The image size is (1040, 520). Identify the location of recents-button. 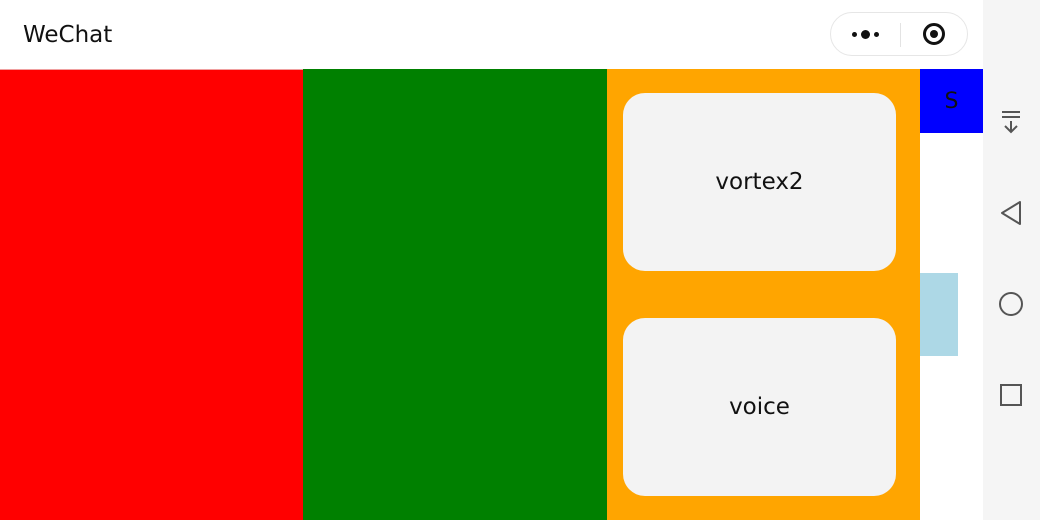
(1011, 395).